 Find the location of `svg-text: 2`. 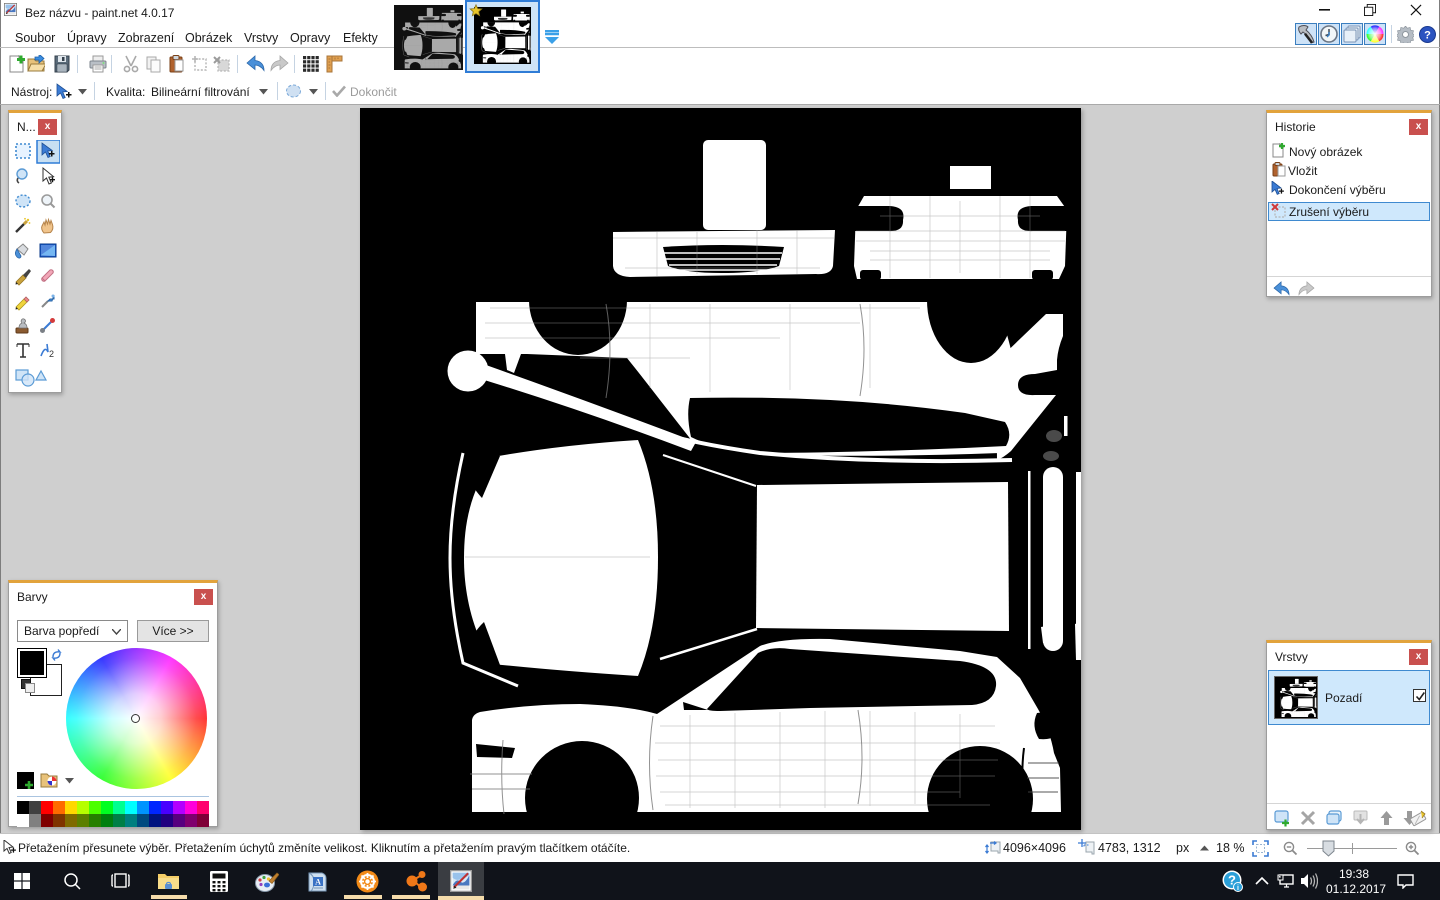

svg-text: 2 is located at coordinates (51, 354).